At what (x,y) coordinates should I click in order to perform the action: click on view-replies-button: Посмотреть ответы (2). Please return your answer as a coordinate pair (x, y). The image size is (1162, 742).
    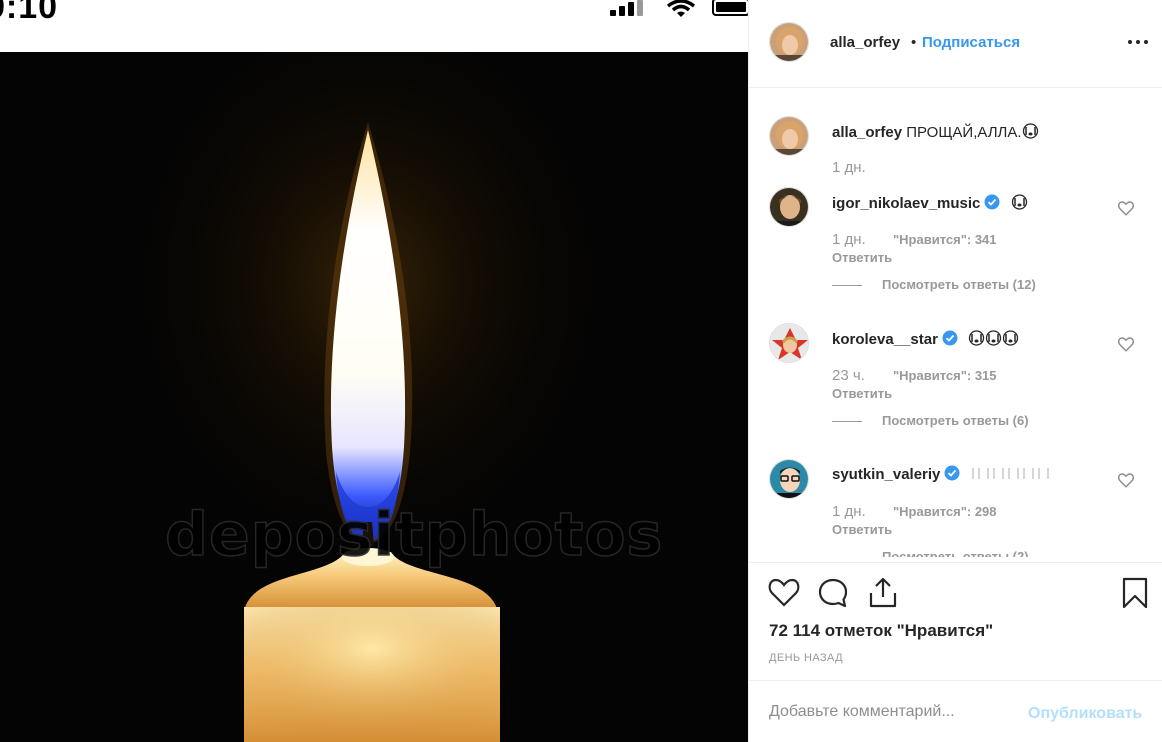
    Looking at the image, I should click on (930, 553).